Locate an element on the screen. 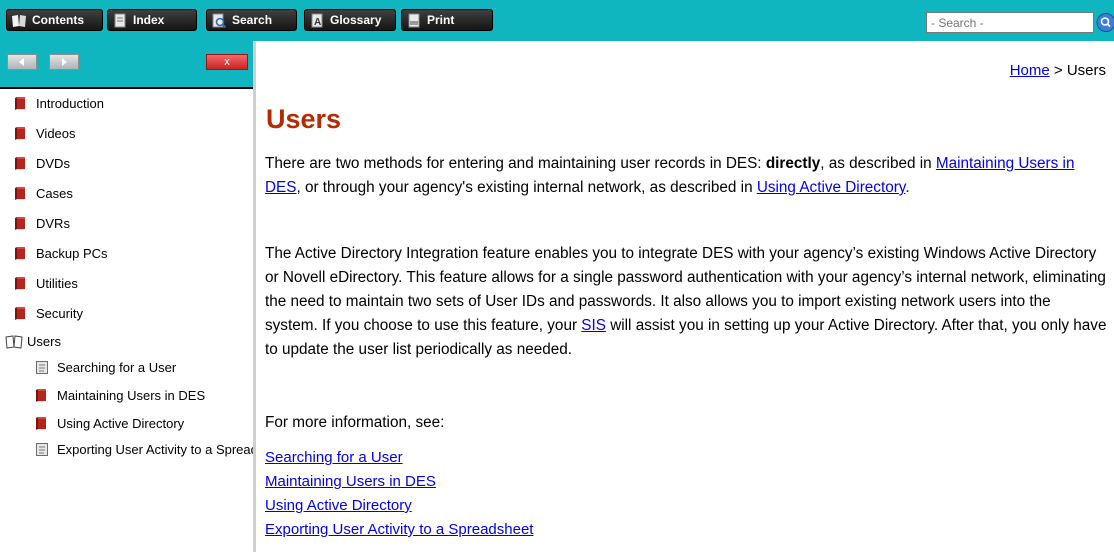 This screenshot has width=1114, height=552. toc-item-using-active-directory: Using Active Directory is located at coordinates (109, 423).